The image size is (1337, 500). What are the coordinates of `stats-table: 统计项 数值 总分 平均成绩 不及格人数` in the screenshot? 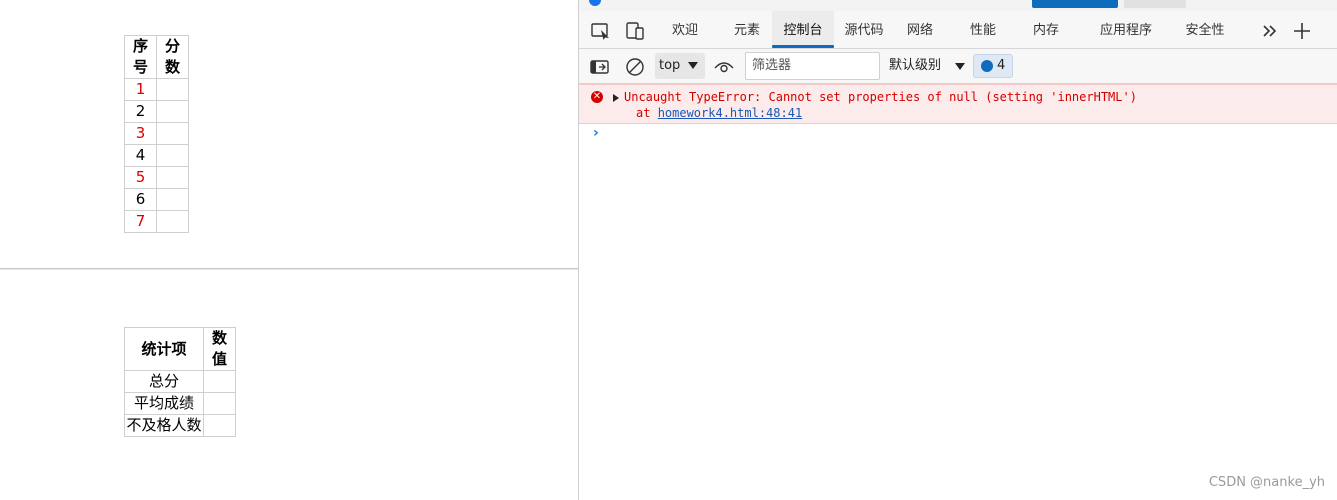 It's located at (180, 382).